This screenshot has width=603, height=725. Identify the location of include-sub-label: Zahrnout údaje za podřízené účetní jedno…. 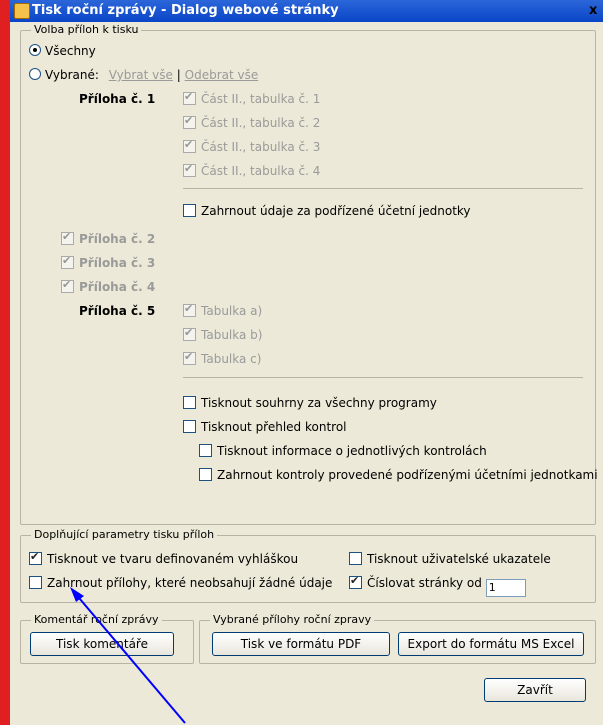
(336, 211).